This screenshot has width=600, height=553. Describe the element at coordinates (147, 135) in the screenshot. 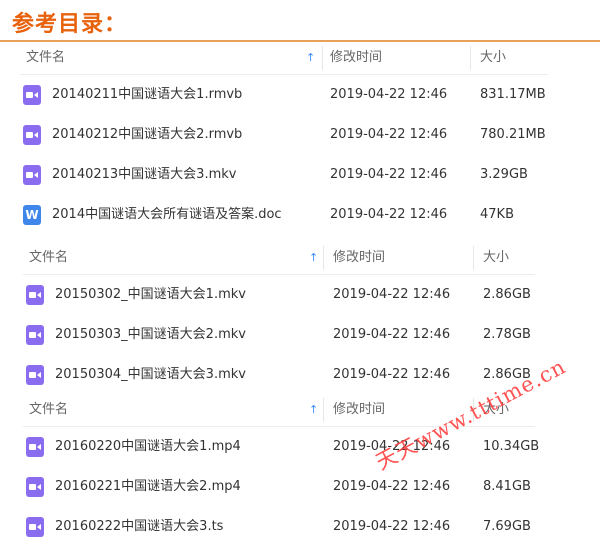

I see `file-name: 20140212中国谜语大会2.rmvb` at that location.